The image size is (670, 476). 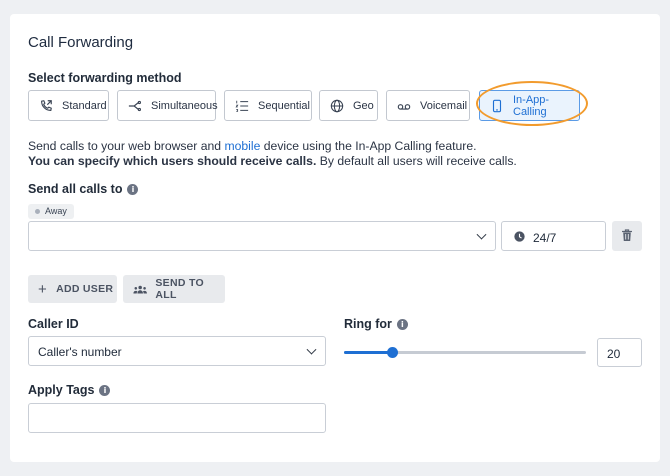 I want to click on ring-for-label: Ring for i, so click(x=376, y=324).